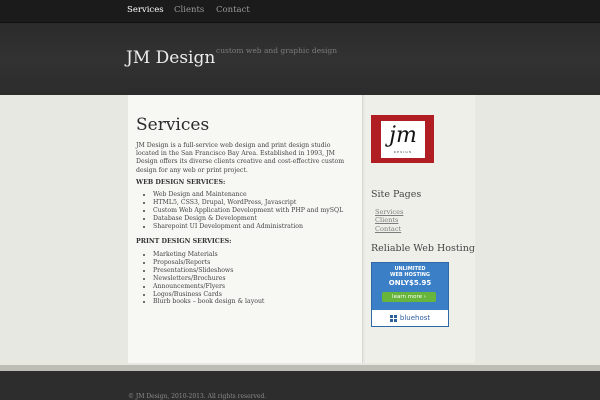  I want to click on list-item: Proposals/Reports, so click(208, 263).